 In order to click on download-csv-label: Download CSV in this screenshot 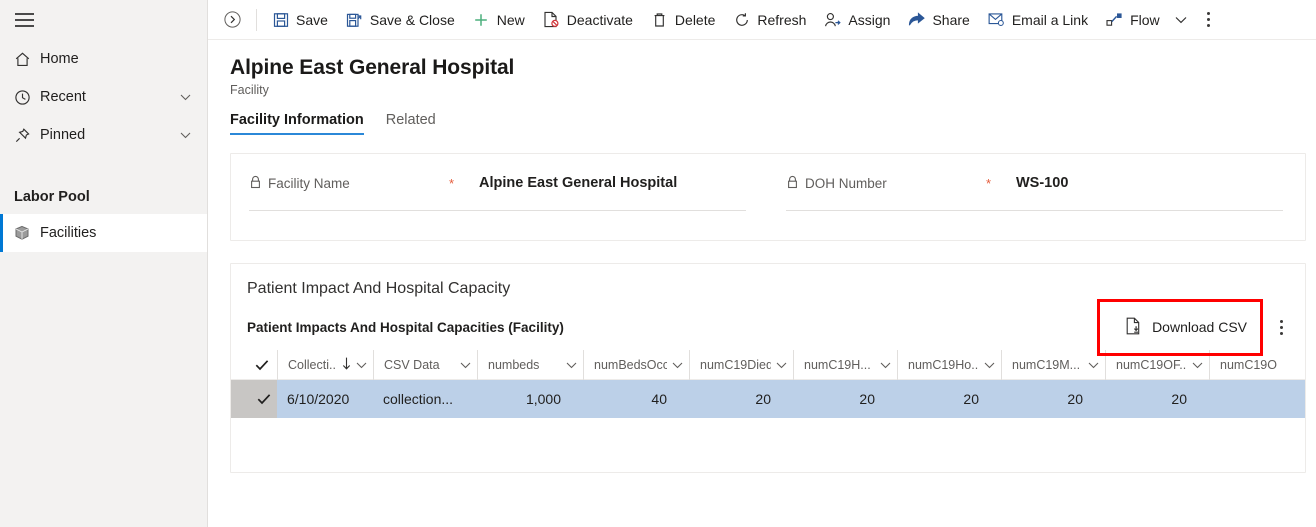, I will do `click(1199, 327)`.